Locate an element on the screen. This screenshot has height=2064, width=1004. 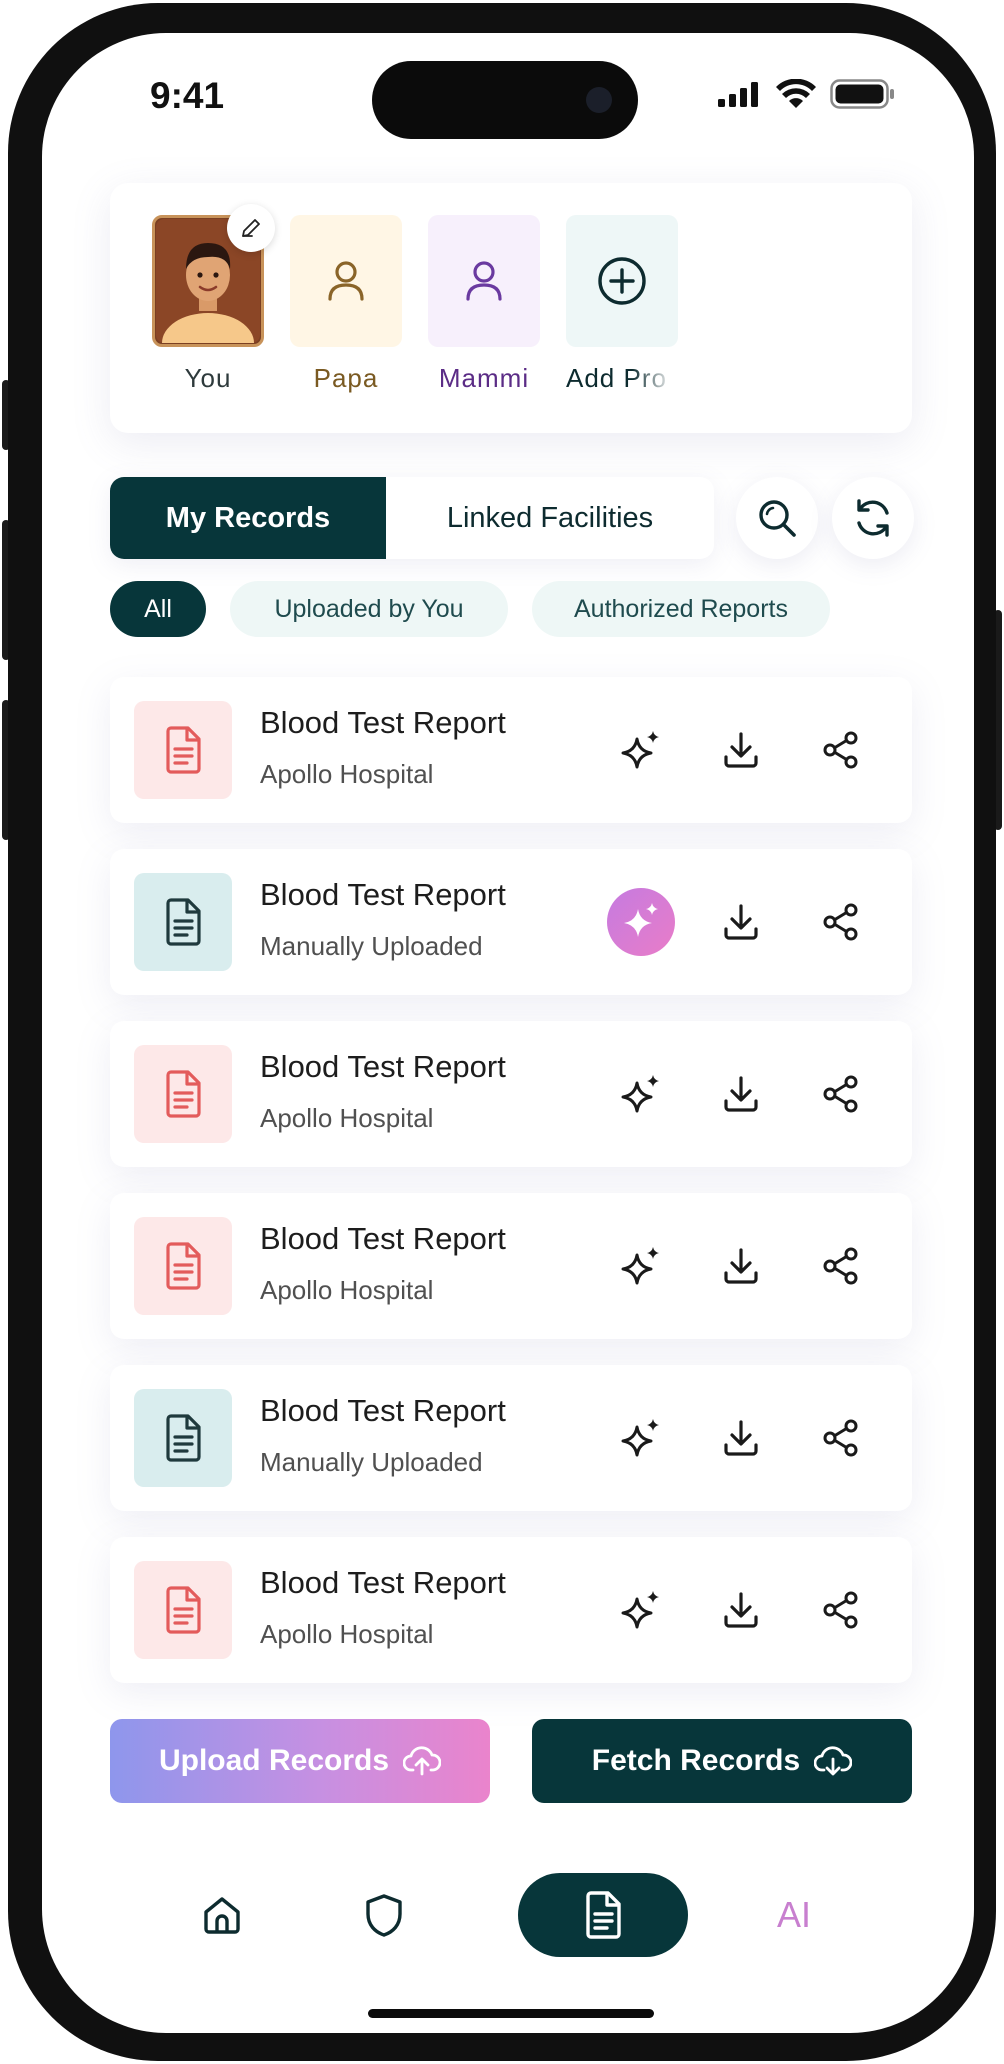
profile-you: You is located at coordinates (213, 299).